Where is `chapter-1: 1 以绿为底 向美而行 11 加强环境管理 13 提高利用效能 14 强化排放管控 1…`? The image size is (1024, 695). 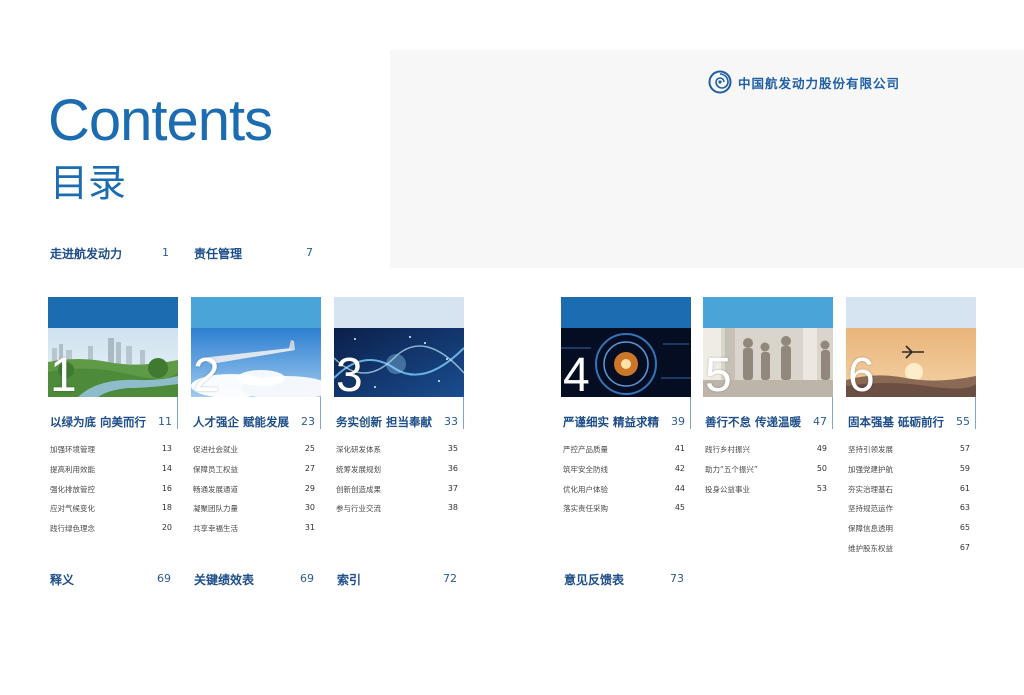
chapter-1: 1 以绿为底 向美而行 11 加强环境管理 13 提高利用效能 14 强化排放管控 1… is located at coordinates (113, 415).